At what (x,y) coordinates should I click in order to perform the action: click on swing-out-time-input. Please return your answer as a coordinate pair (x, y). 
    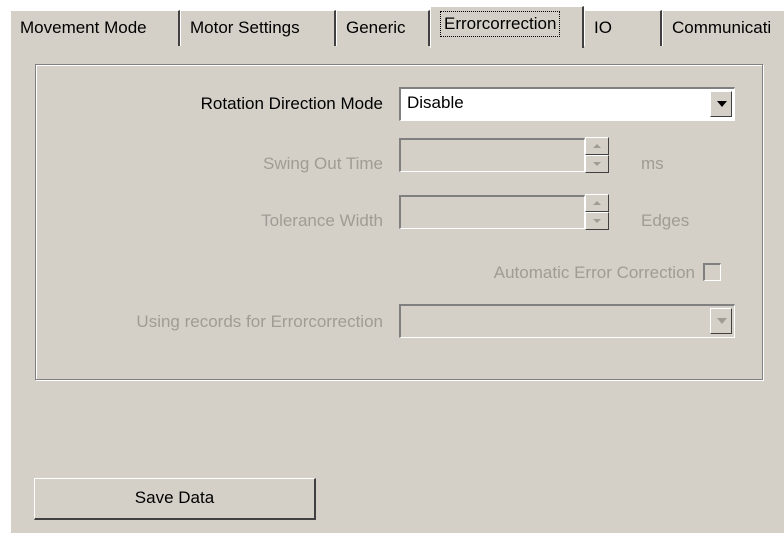
    Looking at the image, I should click on (492, 155).